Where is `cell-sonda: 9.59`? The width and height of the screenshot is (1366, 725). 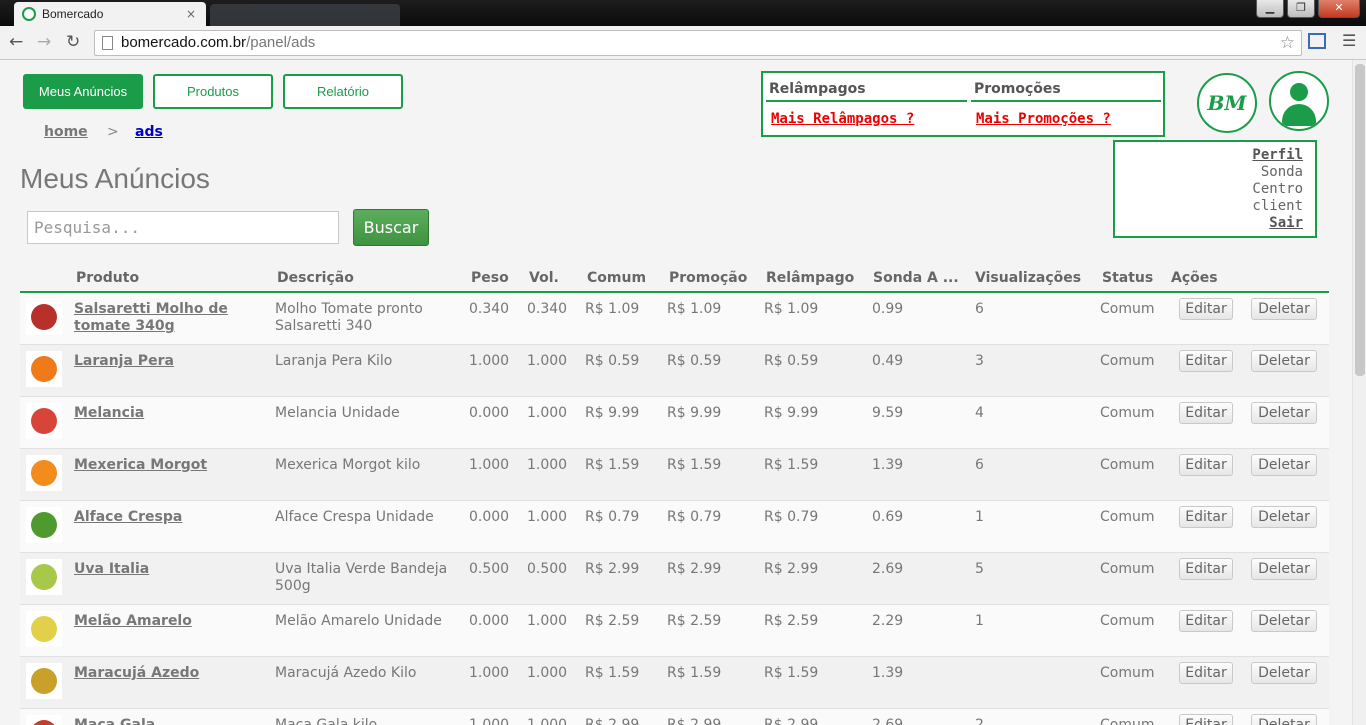 cell-sonda: 9.59 is located at coordinates (888, 413).